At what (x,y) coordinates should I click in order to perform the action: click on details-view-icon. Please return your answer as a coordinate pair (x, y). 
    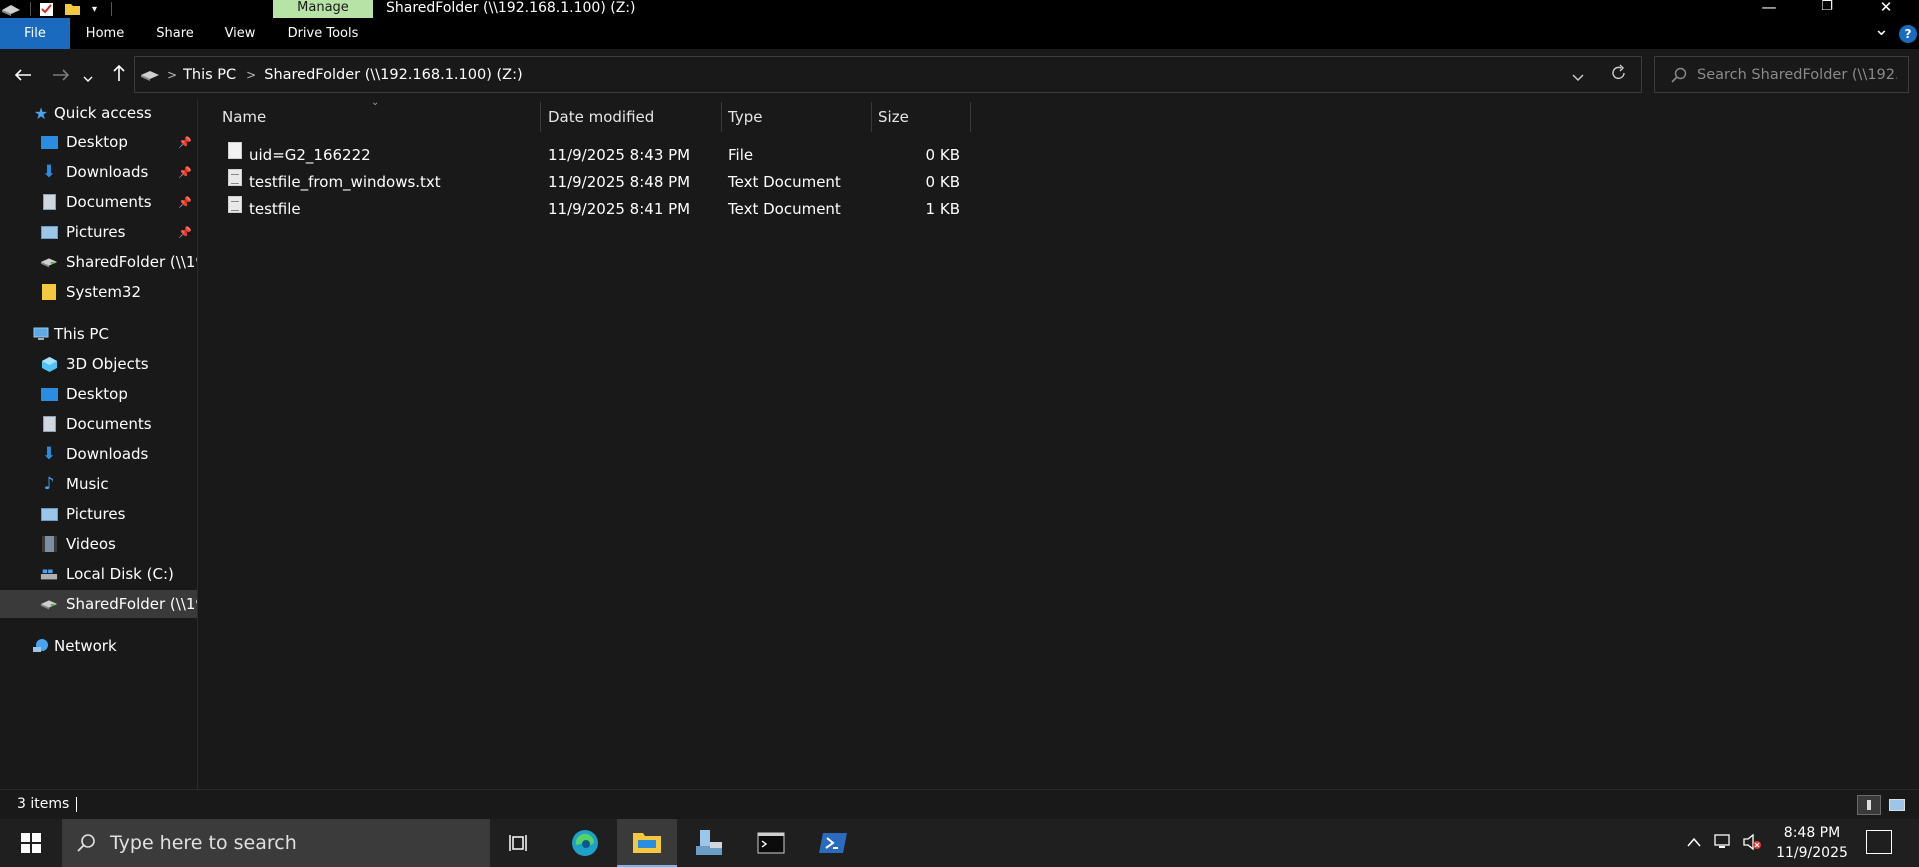
    Looking at the image, I should click on (1869, 805).